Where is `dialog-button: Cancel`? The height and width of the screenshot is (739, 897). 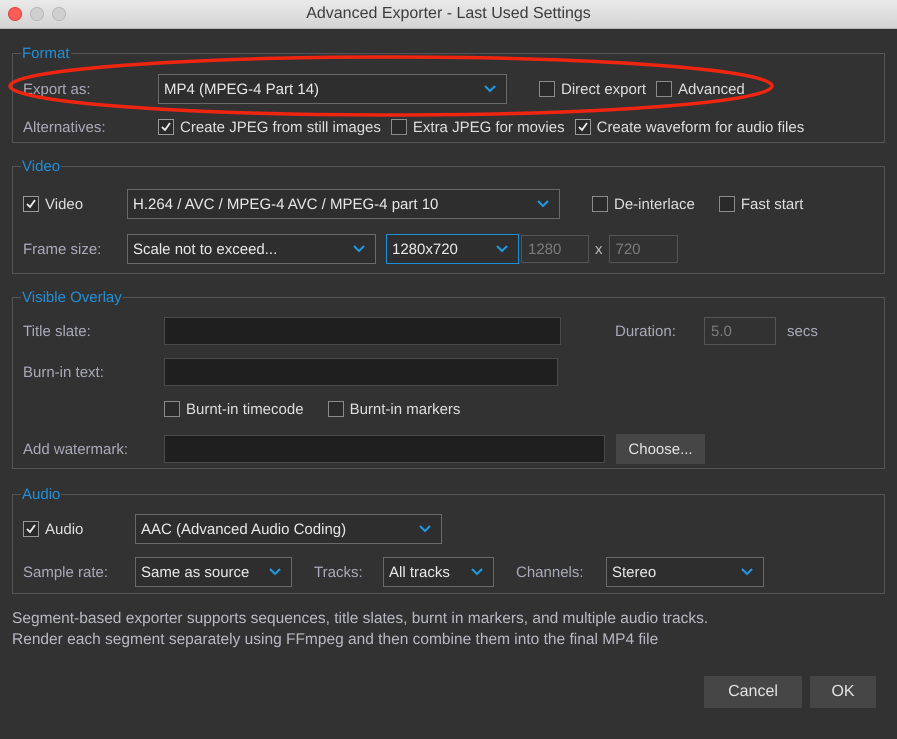
dialog-button: Cancel is located at coordinates (753, 692).